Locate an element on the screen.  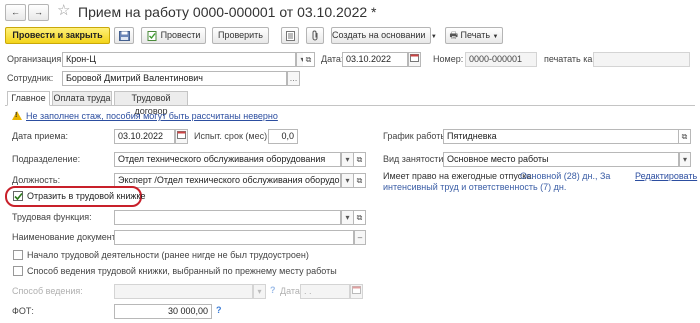
workbook-checkbox is located at coordinates (18, 196).